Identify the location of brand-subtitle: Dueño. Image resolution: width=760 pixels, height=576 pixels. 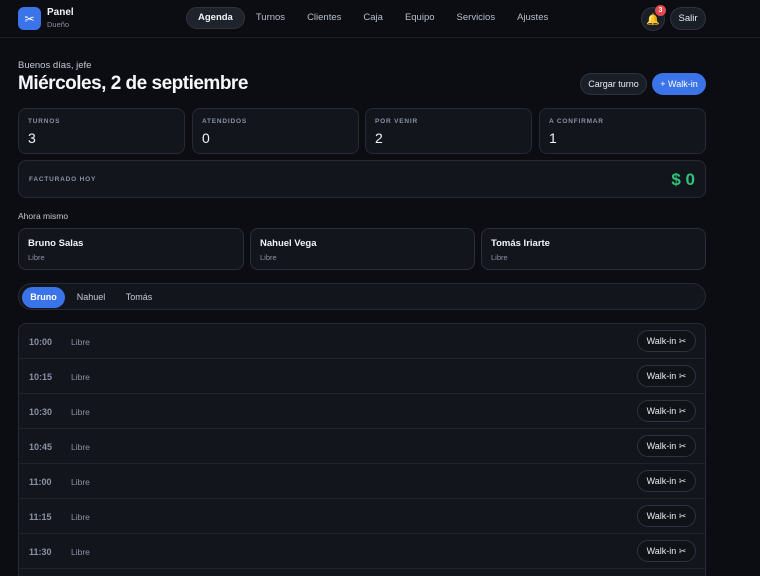
(58, 25).